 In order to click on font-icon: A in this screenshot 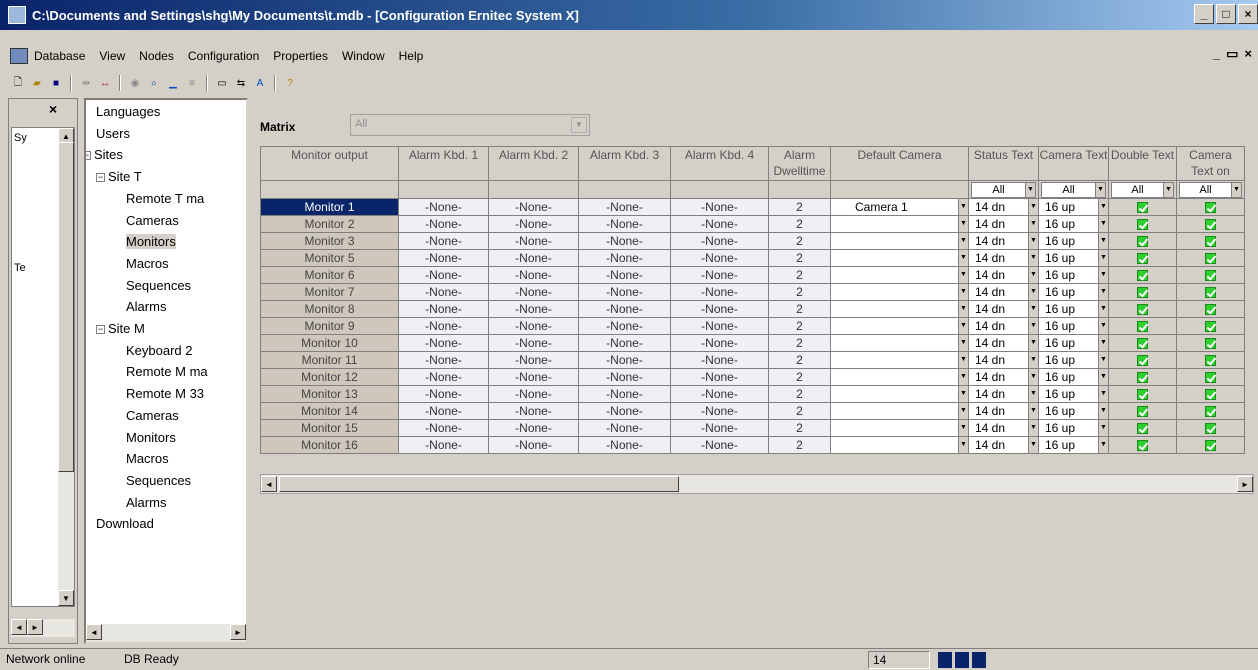, I will do `click(260, 83)`.